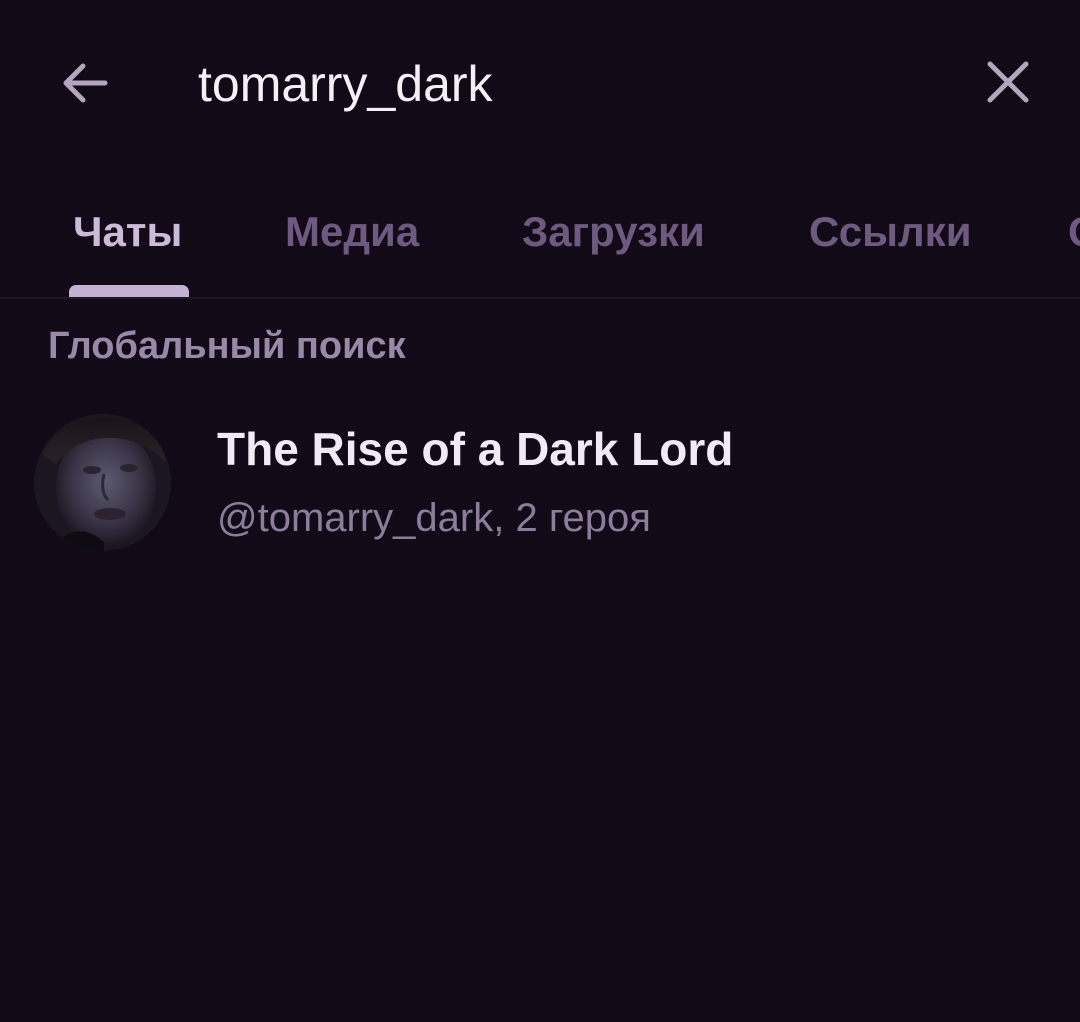 This screenshot has width=1080, height=1022. What do you see at coordinates (129, 291) in the screenshot?
I see `active-tab-indicator` at bounding box center [129, 291].